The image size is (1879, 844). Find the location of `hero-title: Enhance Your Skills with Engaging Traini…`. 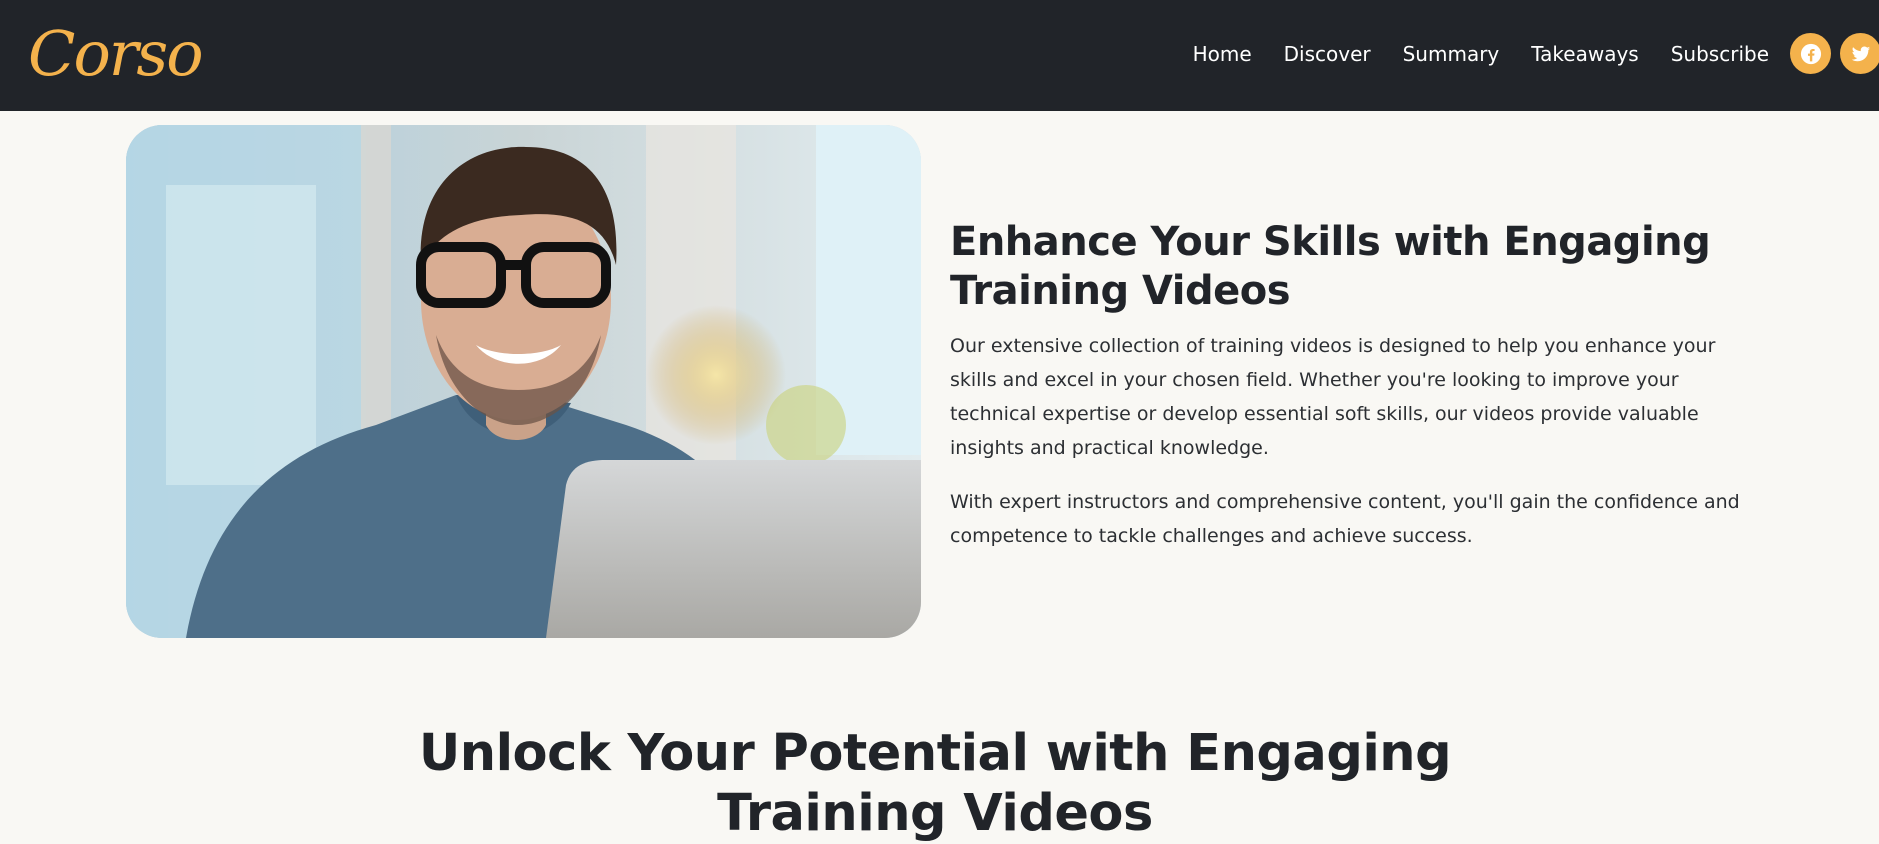

hero-title: Enhance Your Skills with Engaging Traini… is located at coordinates (1330, 266).